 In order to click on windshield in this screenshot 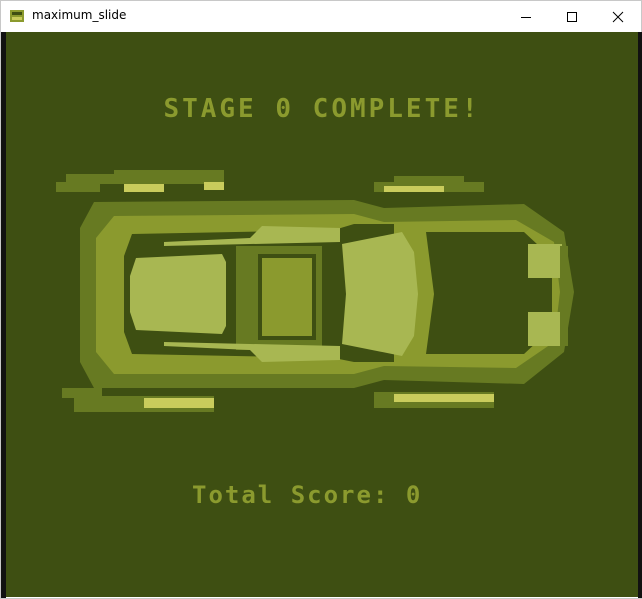, I will do `click(380, 294)`.